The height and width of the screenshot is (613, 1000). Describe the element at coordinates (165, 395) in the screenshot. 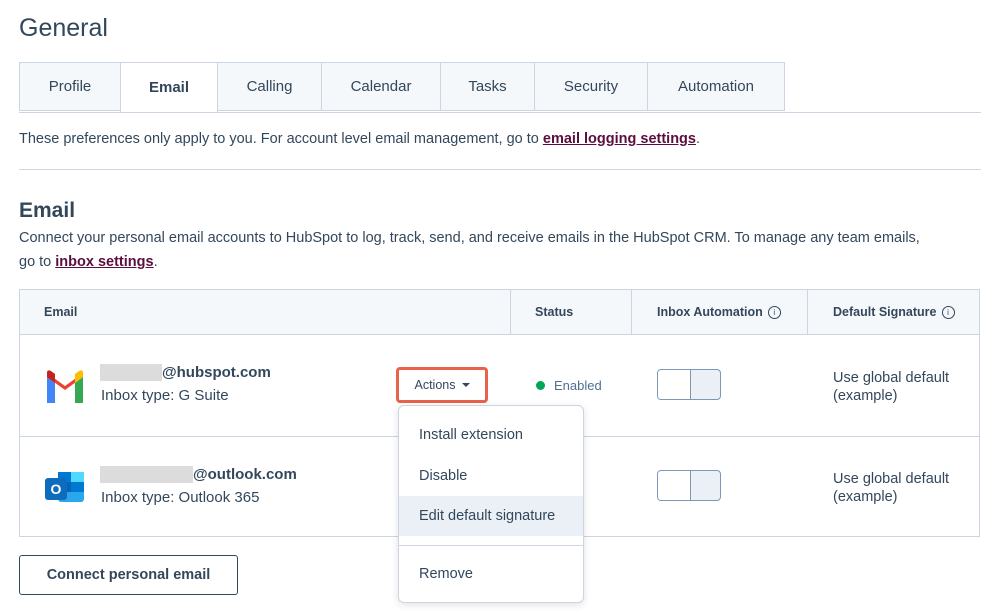

I see `inbox-type: Inbox type: G Suite` at that location.